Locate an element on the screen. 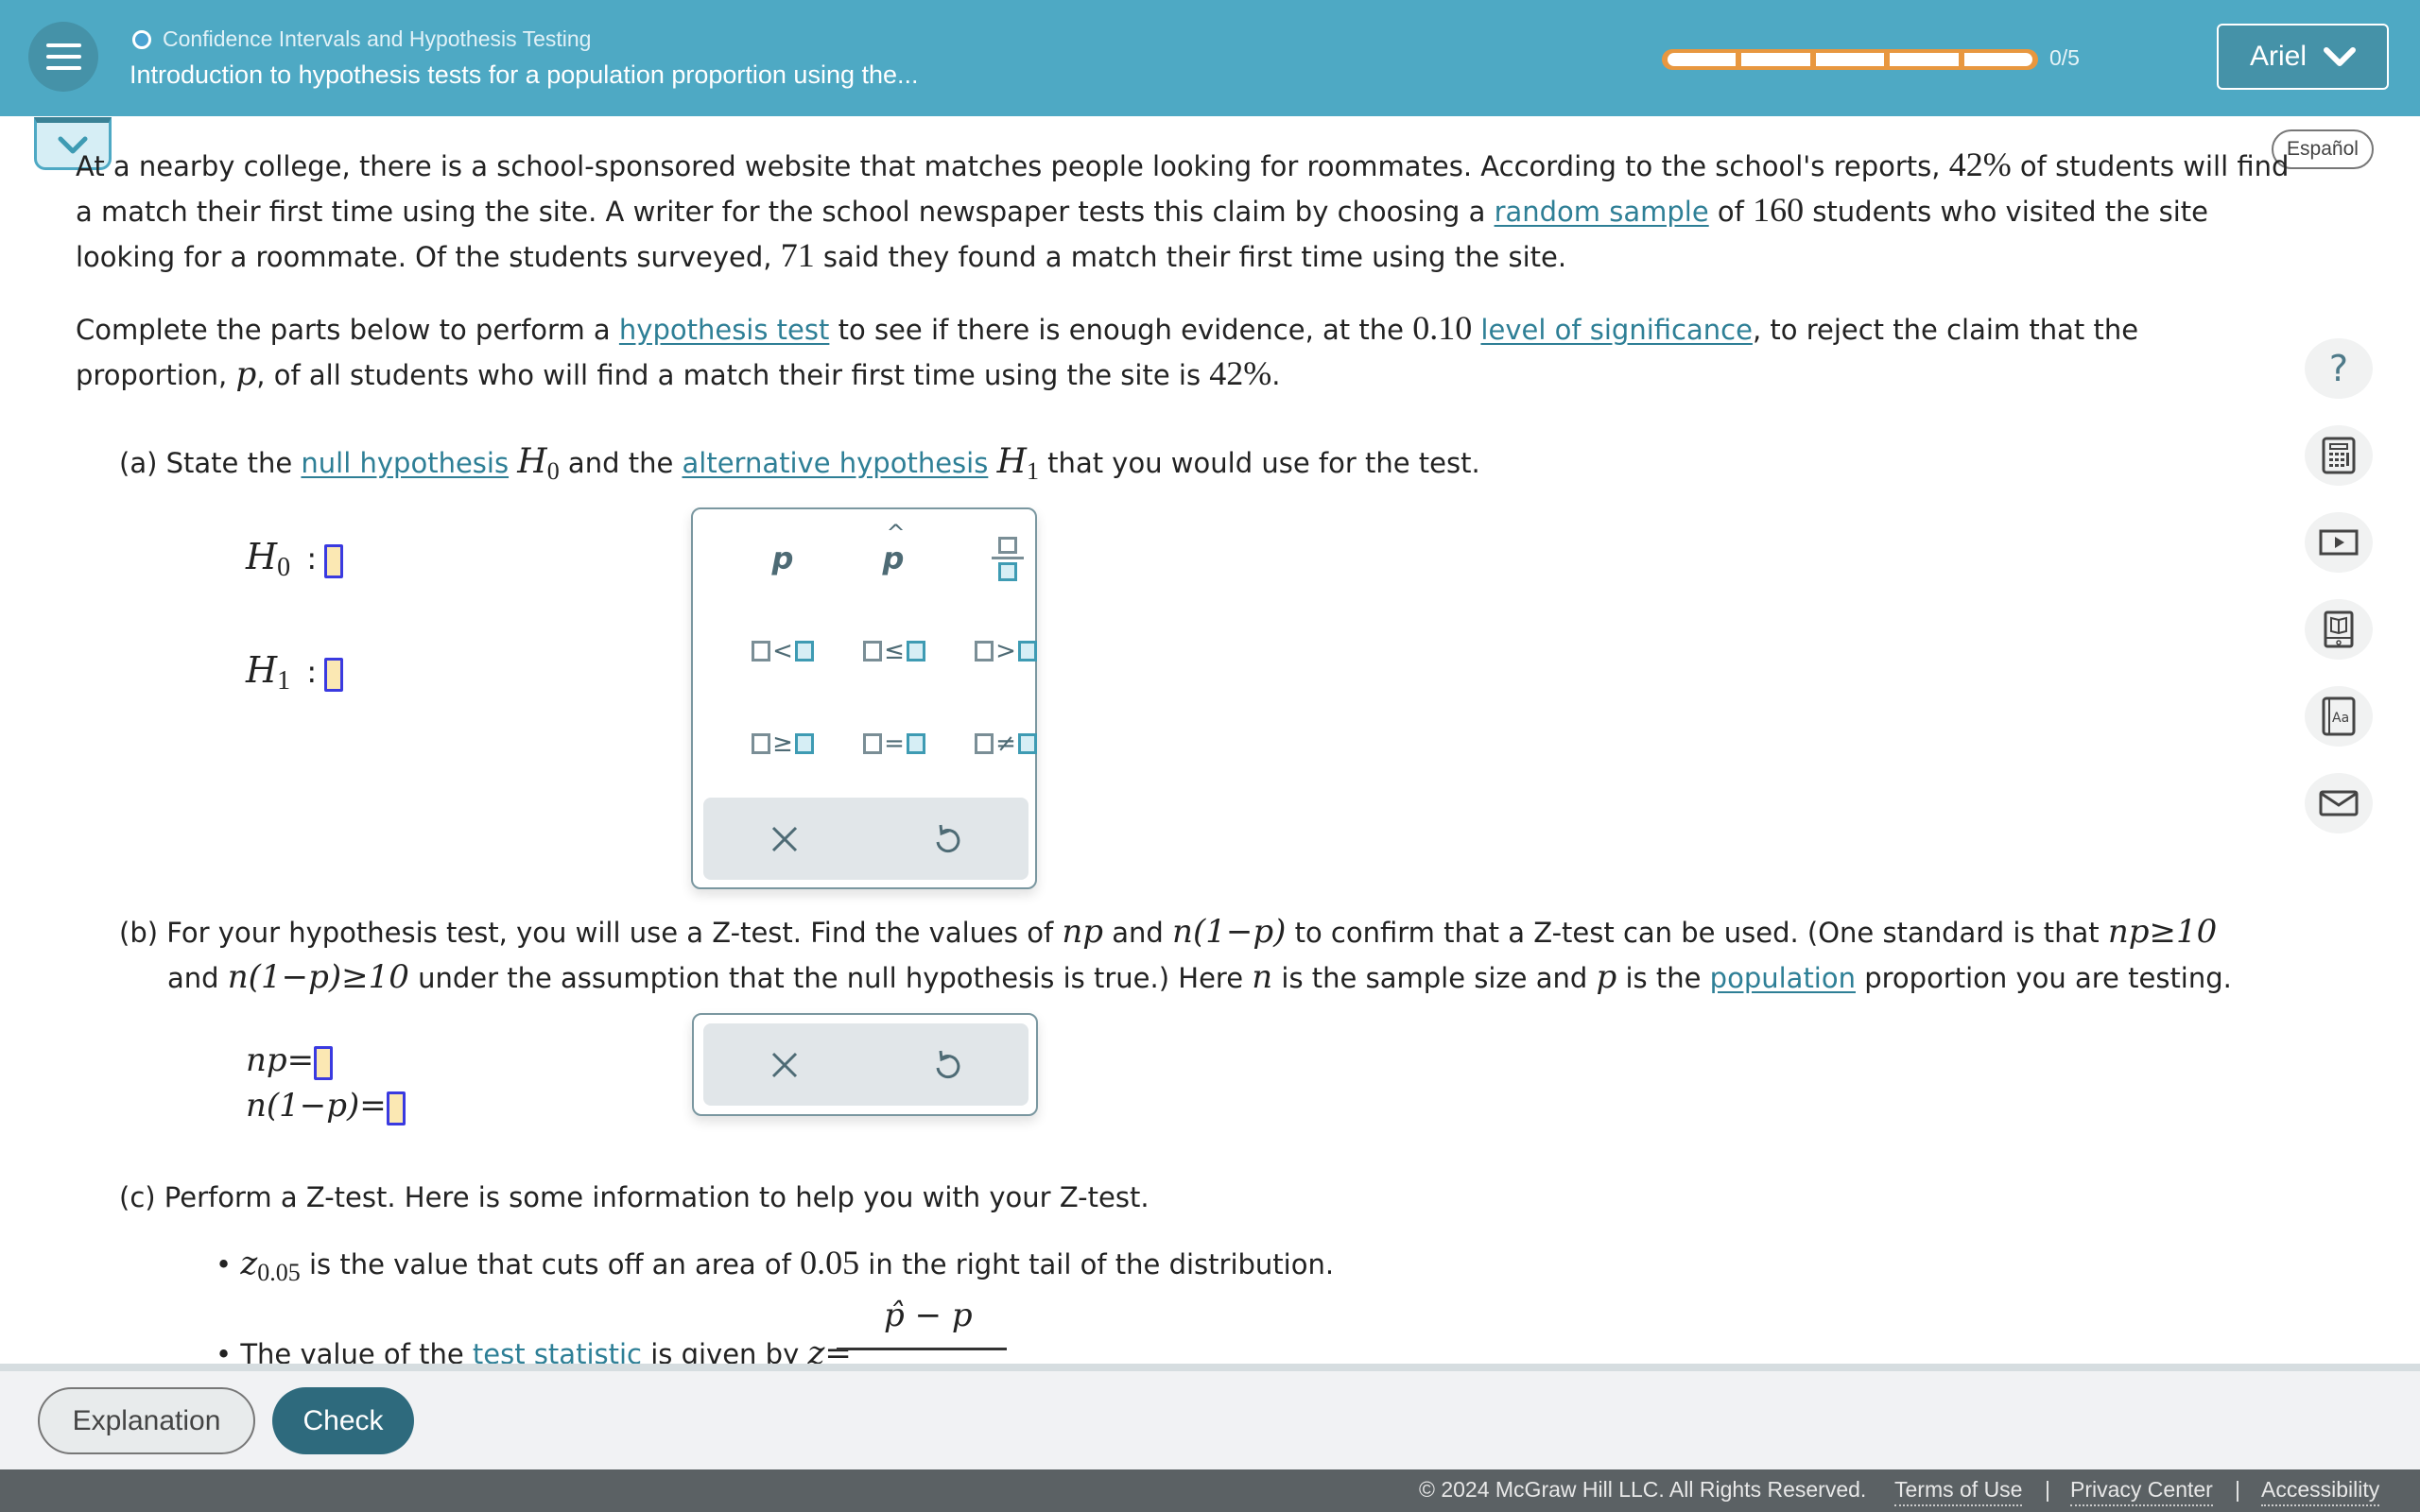  random-sample-link: random sample is located at coordinates (1602, 212).